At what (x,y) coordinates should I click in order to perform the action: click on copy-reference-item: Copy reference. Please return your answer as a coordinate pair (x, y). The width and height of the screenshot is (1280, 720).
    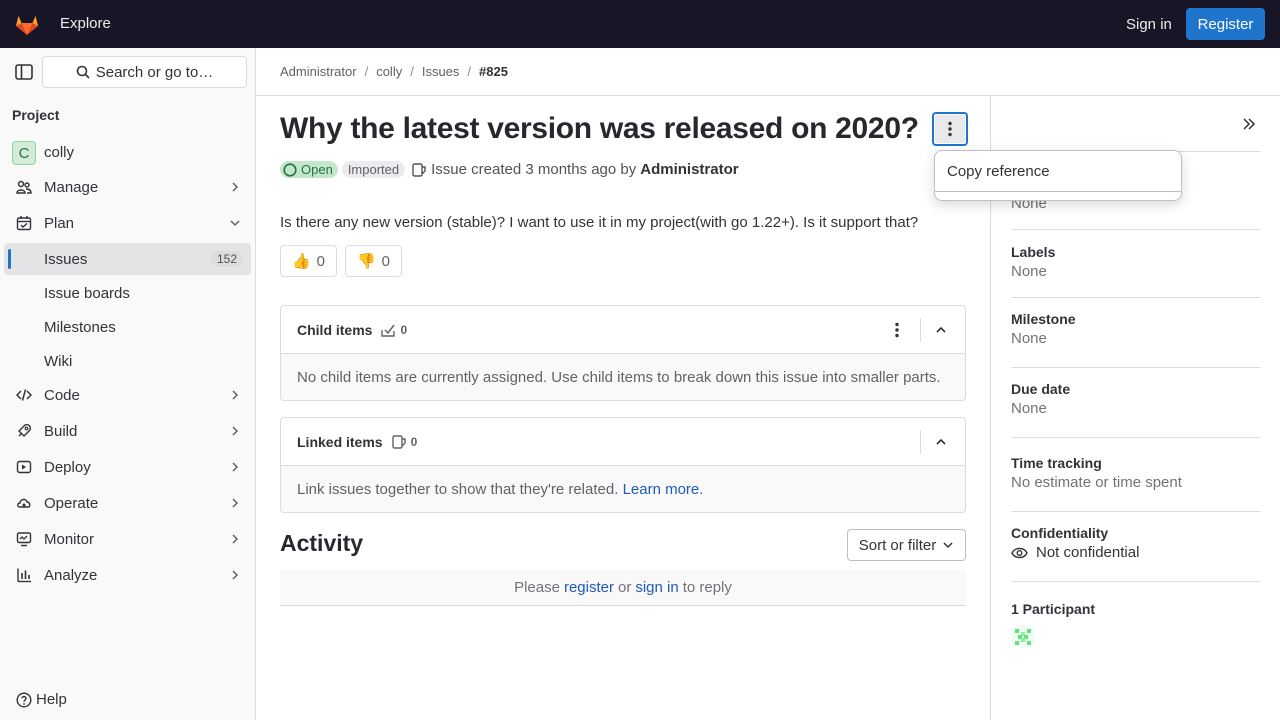
    Looking at the image, I should click on (998, 171).